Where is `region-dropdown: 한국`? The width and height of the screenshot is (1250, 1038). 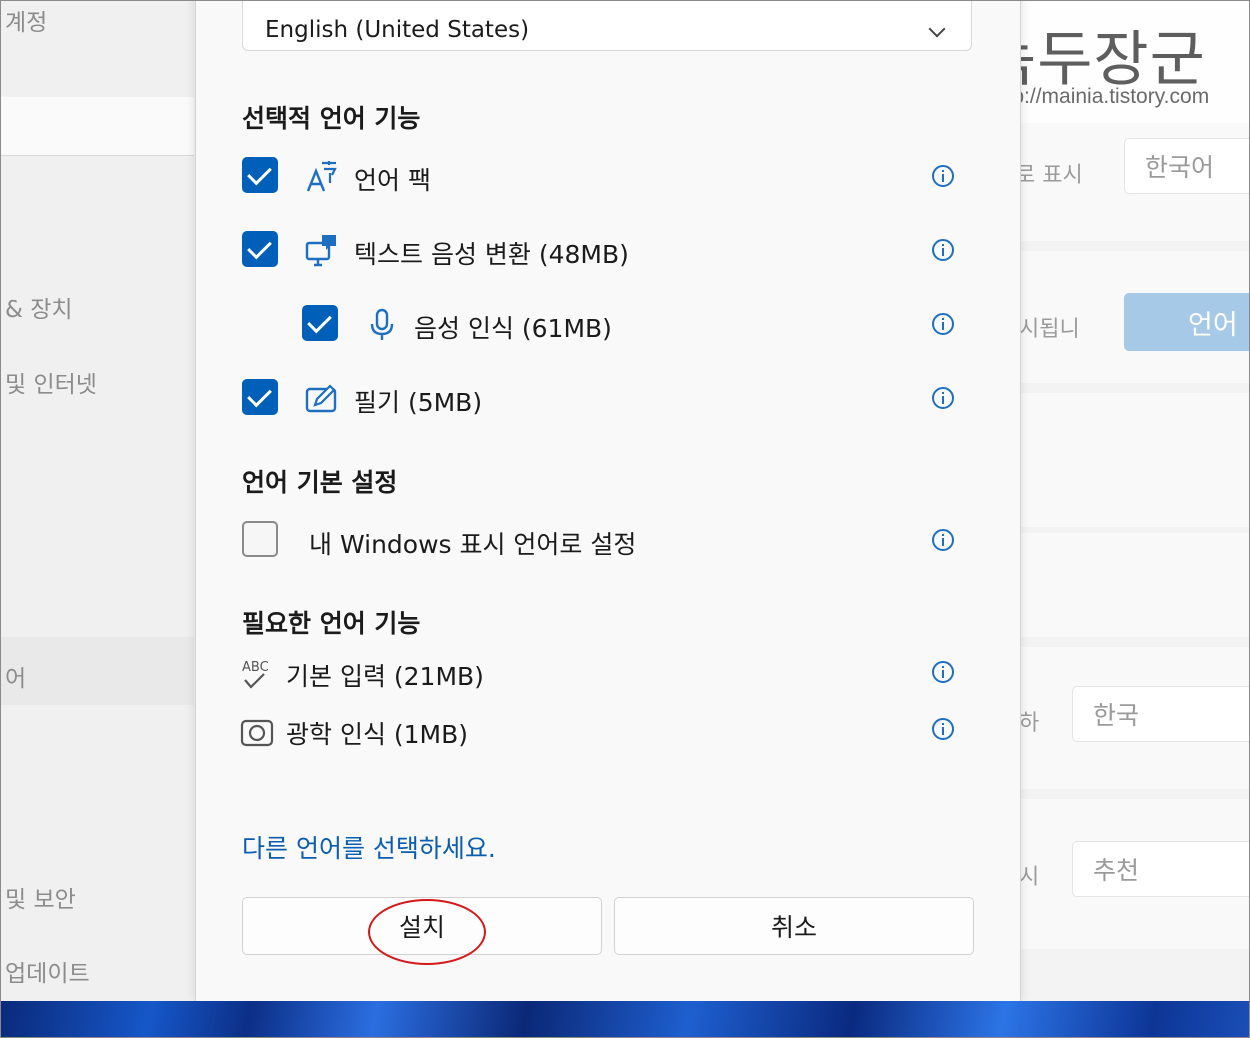 region-dropdown: 한국 is located at coordinates (1160, 714).